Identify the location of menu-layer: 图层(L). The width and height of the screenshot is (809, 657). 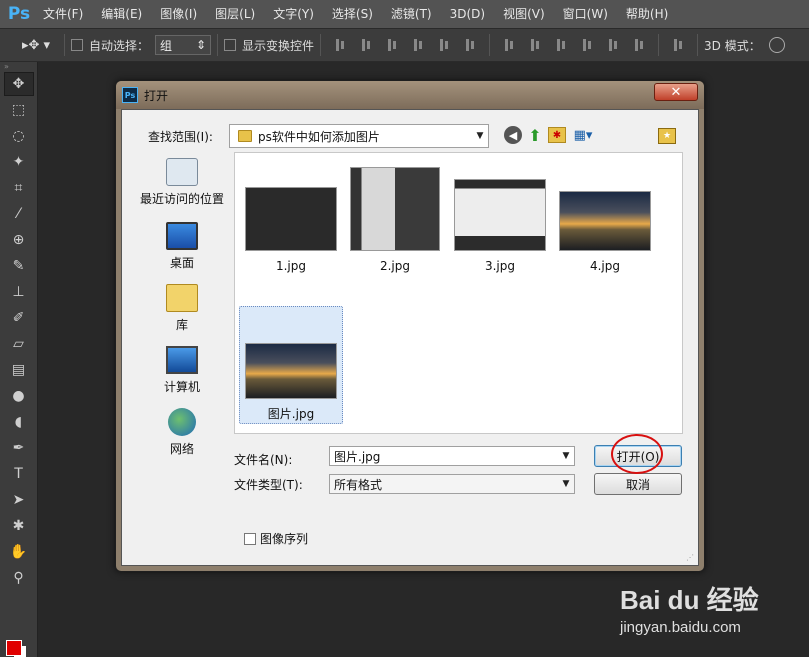
(235, 14).